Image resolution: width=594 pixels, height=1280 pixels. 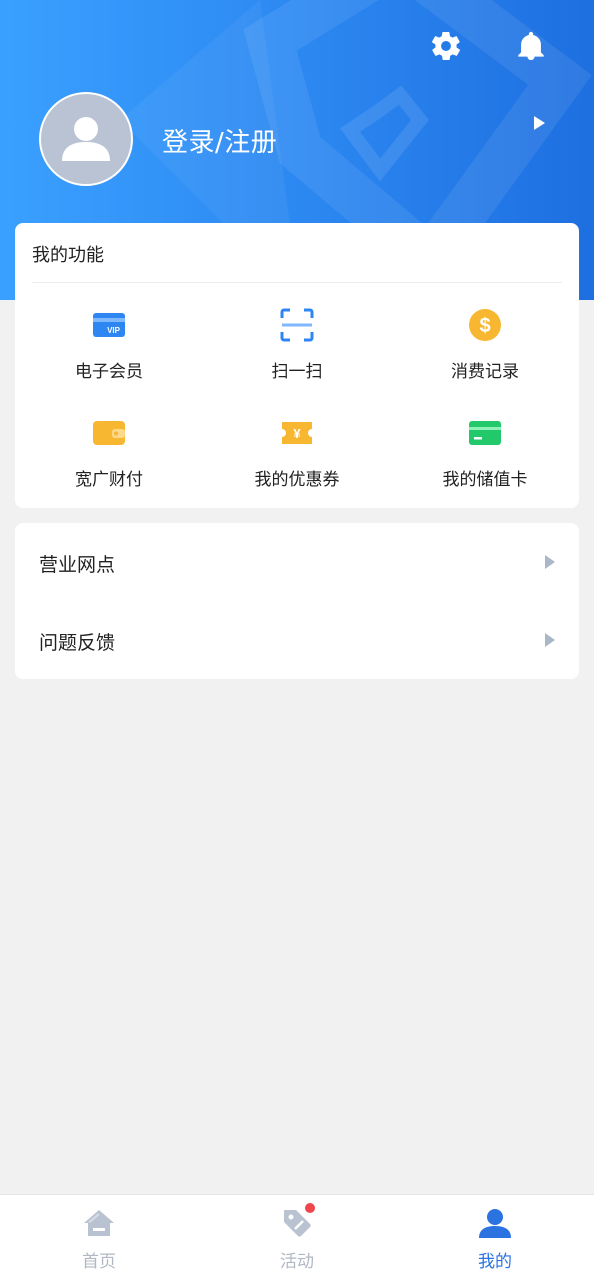 What do you see at coordinates (297, 1262) in the screenshot?
I see `tab-label: 活动` at bounding box center [297, 1262].